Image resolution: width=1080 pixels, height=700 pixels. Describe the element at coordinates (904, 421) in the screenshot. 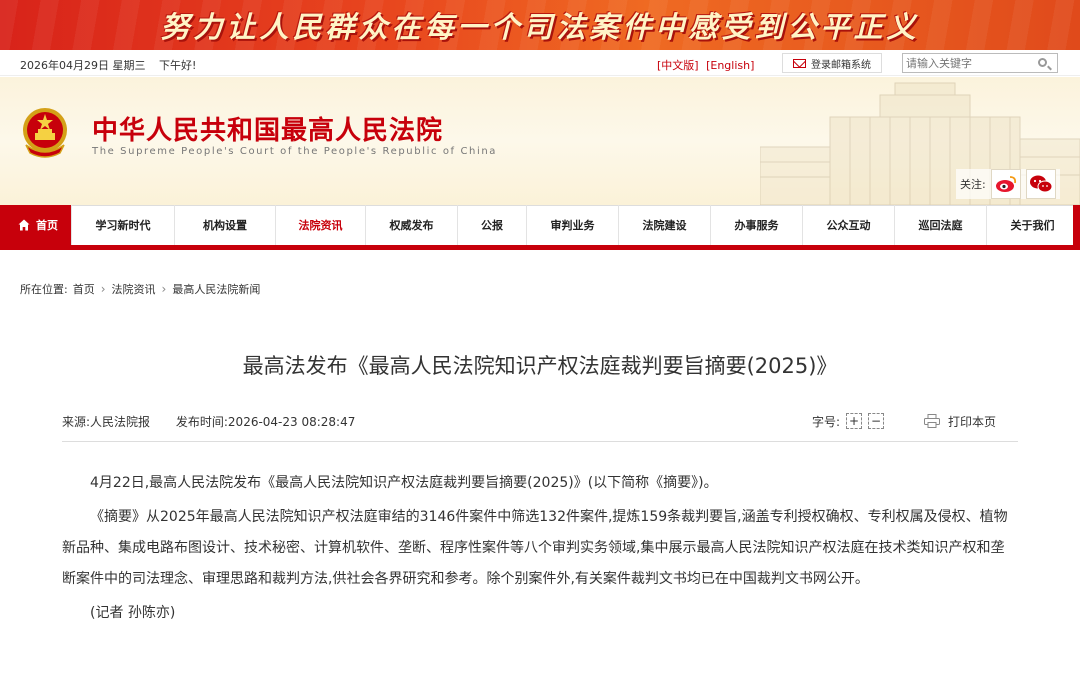

I see `article-tools: 字号: + − 打印本页` at that location.